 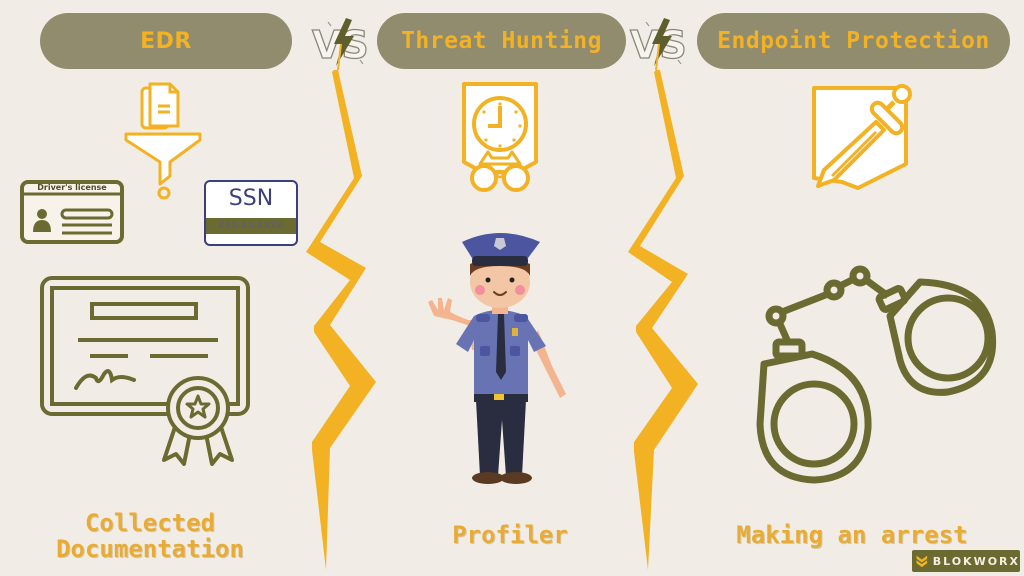 I want to click on header-endpoint-protection-label: Endpoint Protection, so click(x=853, y=41).